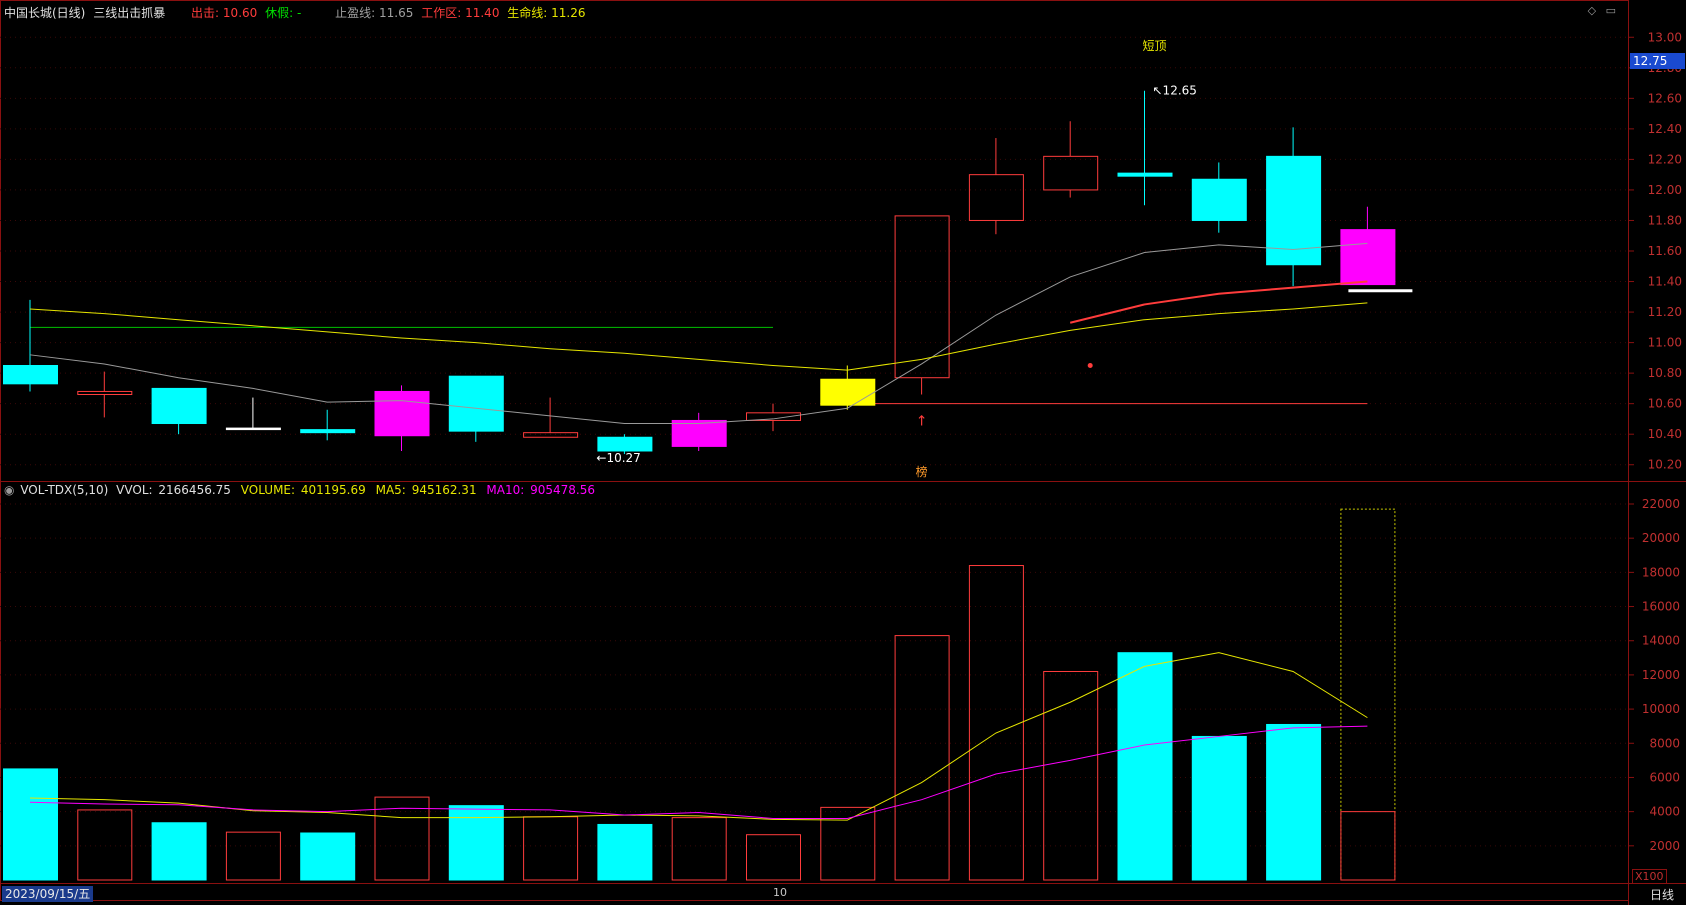 This screenshot has height=905, width=1686. What do you see at coordinates (444, 490) in the screenshot?
I see `ma5-value: 945162.31` at bounding box center [444, 490].